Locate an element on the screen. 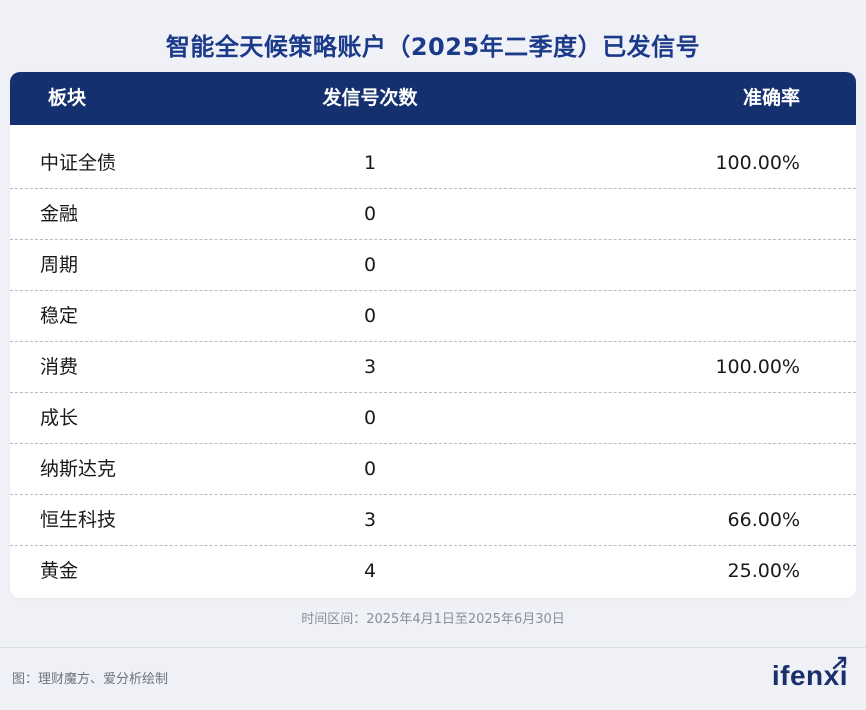  time-period-note: 时间区间：2025年4月1日至2025年6月30日 is located at coordinates (433, 619).